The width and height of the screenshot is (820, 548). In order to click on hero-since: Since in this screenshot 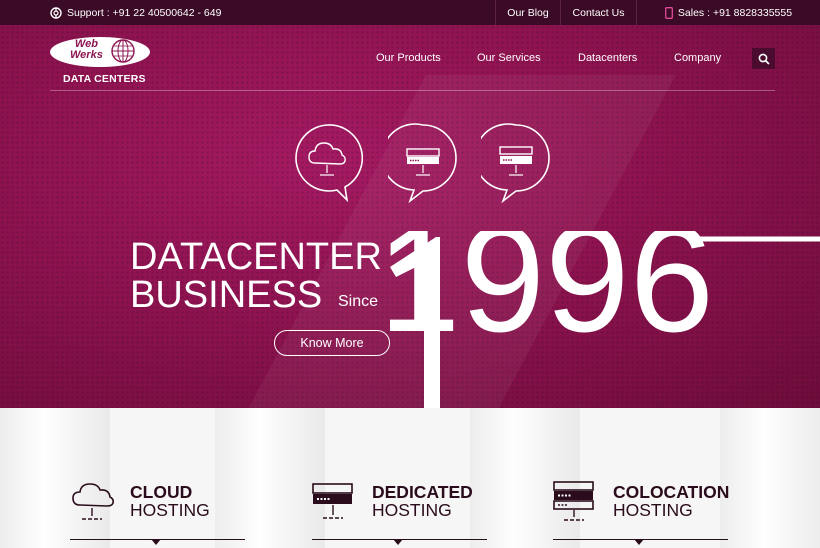, I will do `click(358, 301)`.